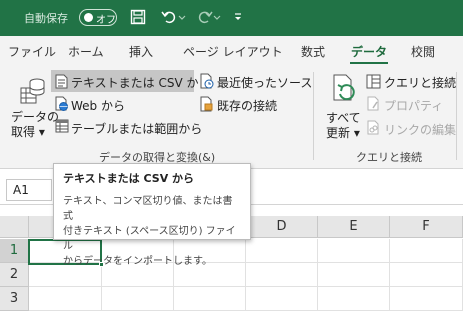 The image size is (463, 315). What do you see at coordinates (343, 133) in the screenshot?
I see `refresh-all-label-2: 更新 ▾` at bounding box center [343, 133].